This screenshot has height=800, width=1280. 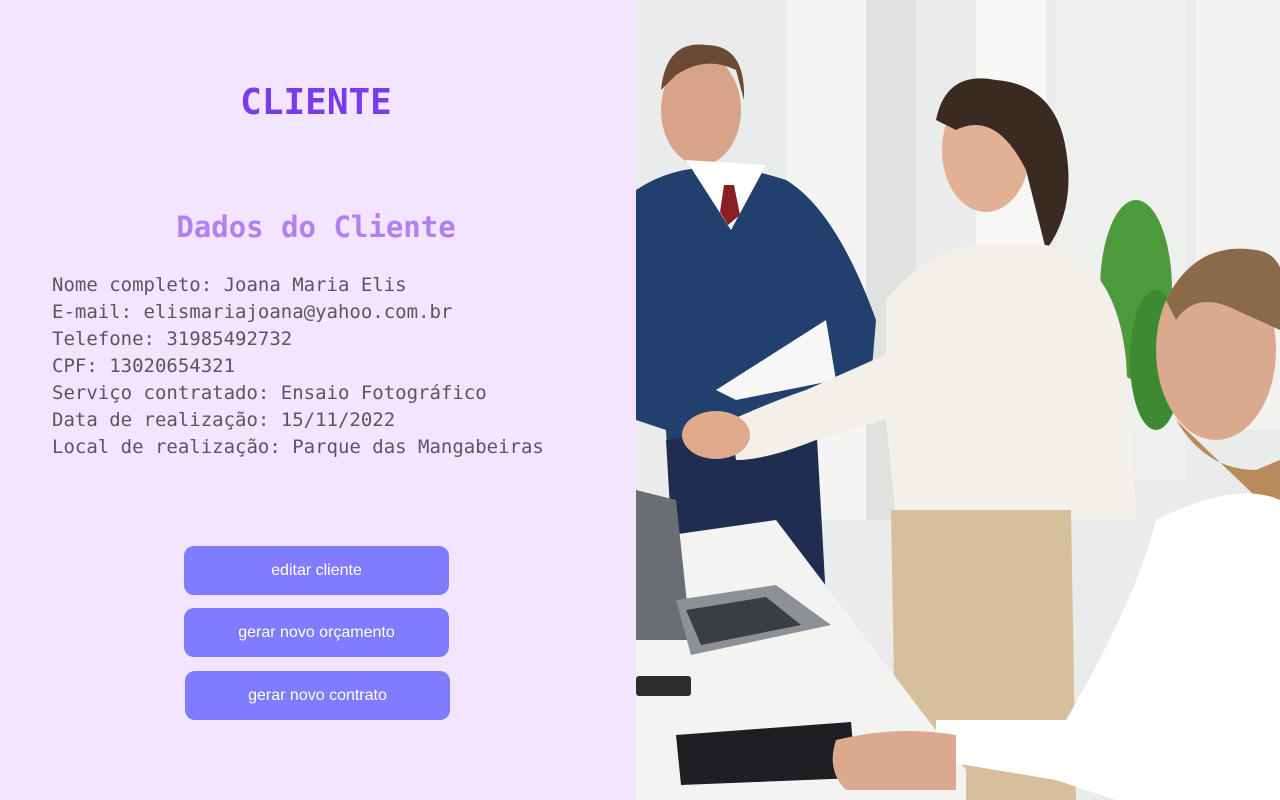 I want to click on new-budget-button: gerar novo orçamento, so click(x=316, y=632).